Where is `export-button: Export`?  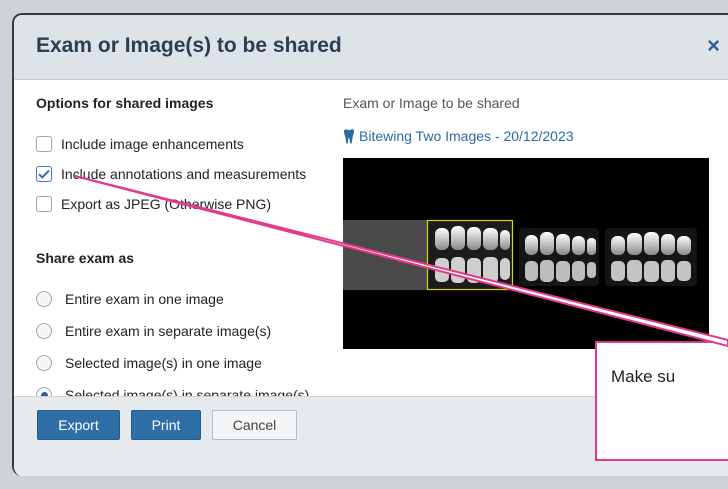 export-button: Export is located at coordinates (78, 425).